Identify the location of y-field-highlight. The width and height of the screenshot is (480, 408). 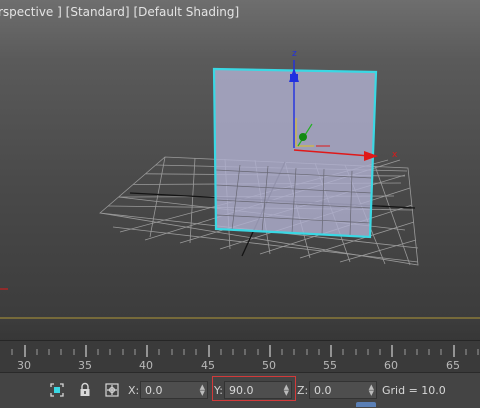
(254, 388).